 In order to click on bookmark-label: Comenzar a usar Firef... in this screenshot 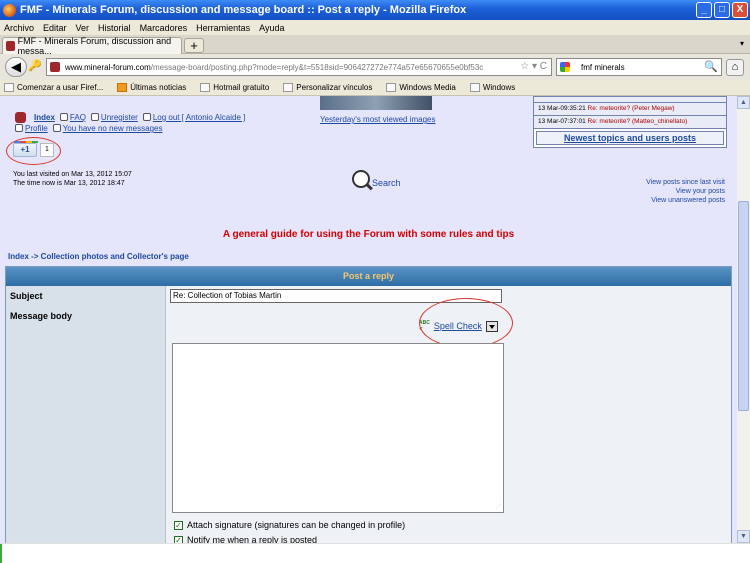, I will do `click(60, 87)`.